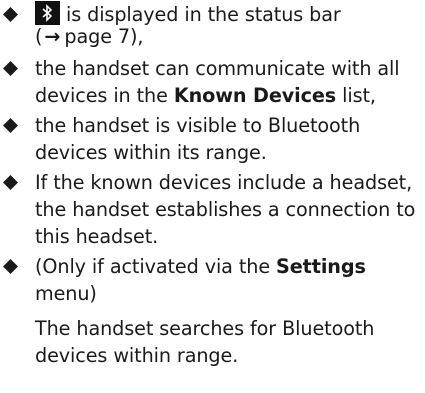 The width and height of the screenshot is (425, 393). What do you see at coordinates (224, 182) in the screenshot?
I see `list-item-line: If the known devices include a headset,` at bounding box center [224, 182].